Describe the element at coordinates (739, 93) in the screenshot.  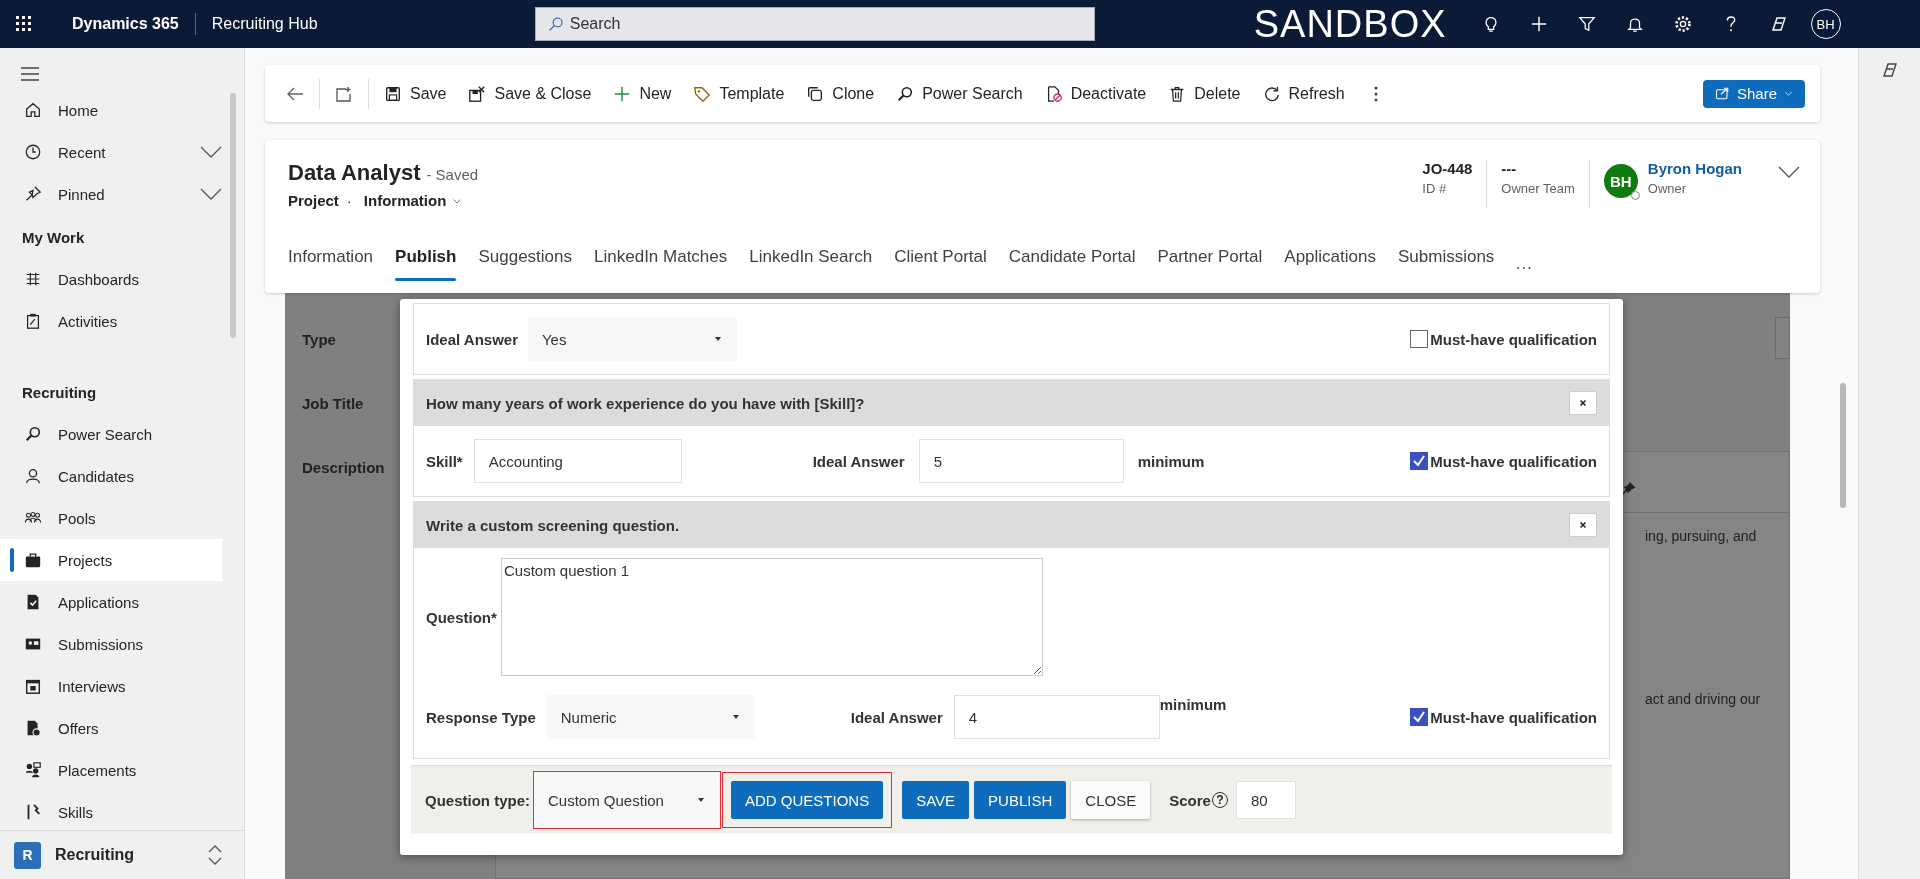
I see `command-button: Template` at that location.